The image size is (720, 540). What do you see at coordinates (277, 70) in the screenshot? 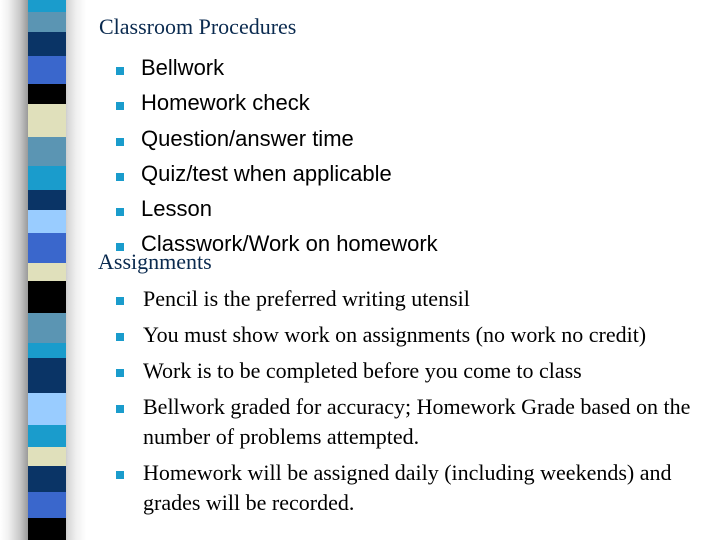
I see `list-item: Bellwork` at bounding box center [277, 70].